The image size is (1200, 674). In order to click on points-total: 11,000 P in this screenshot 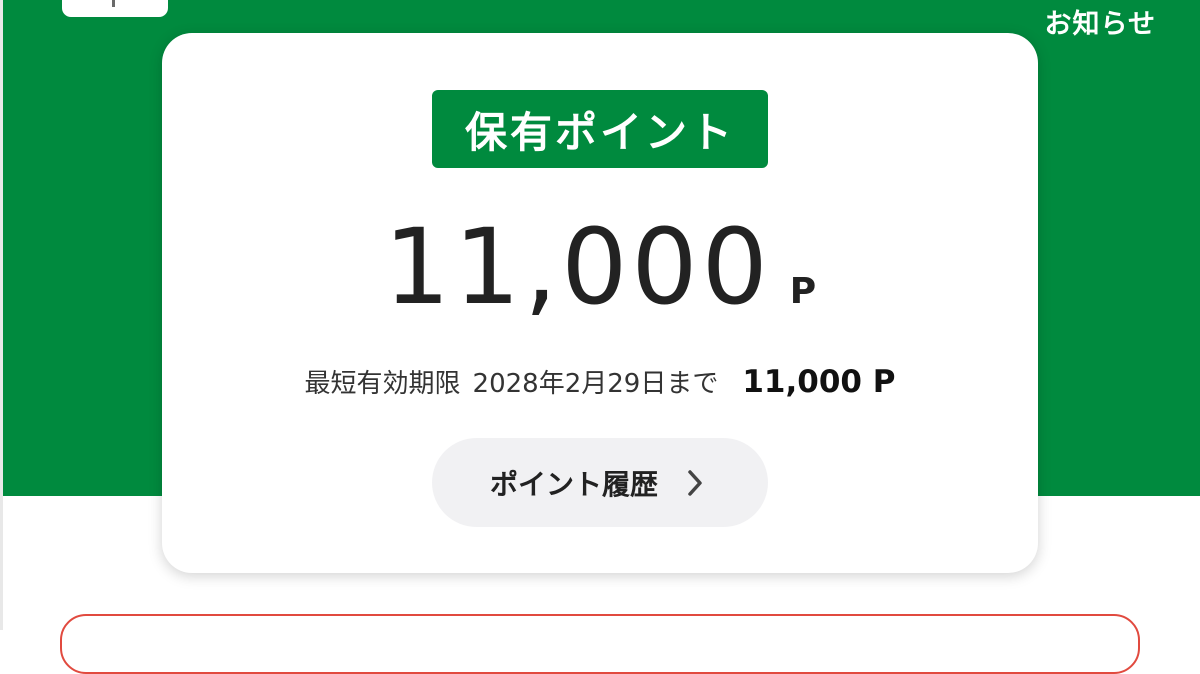, I will do `click(600, 267)`.